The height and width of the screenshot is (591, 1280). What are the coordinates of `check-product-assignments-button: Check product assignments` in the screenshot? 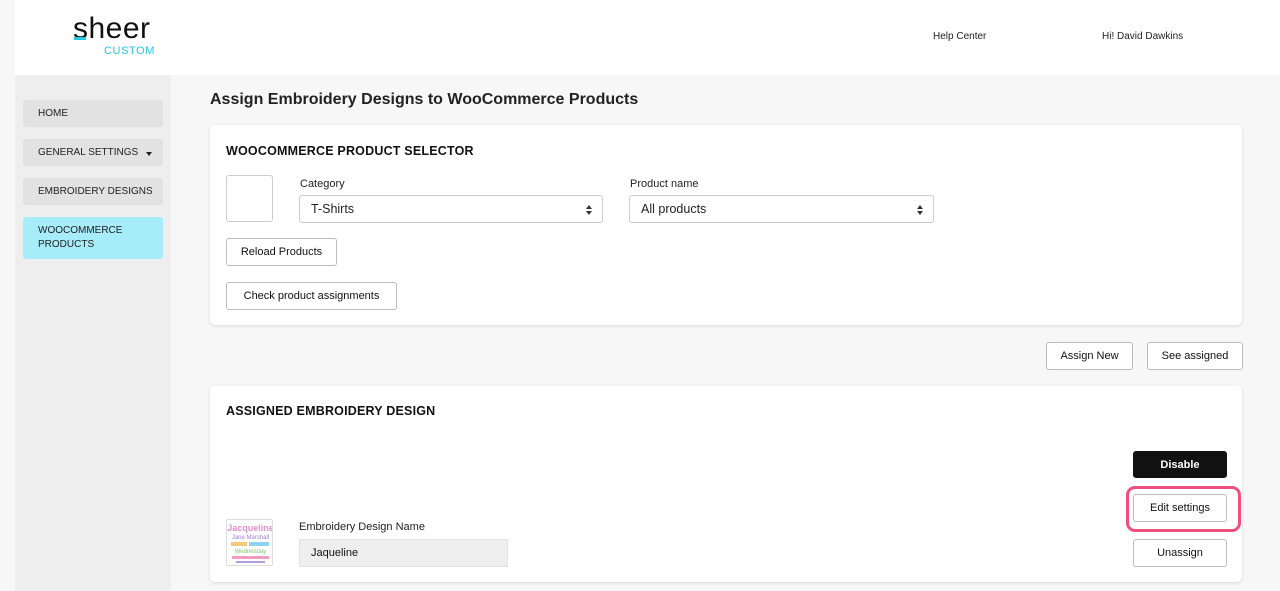 It's located at (311, 296).